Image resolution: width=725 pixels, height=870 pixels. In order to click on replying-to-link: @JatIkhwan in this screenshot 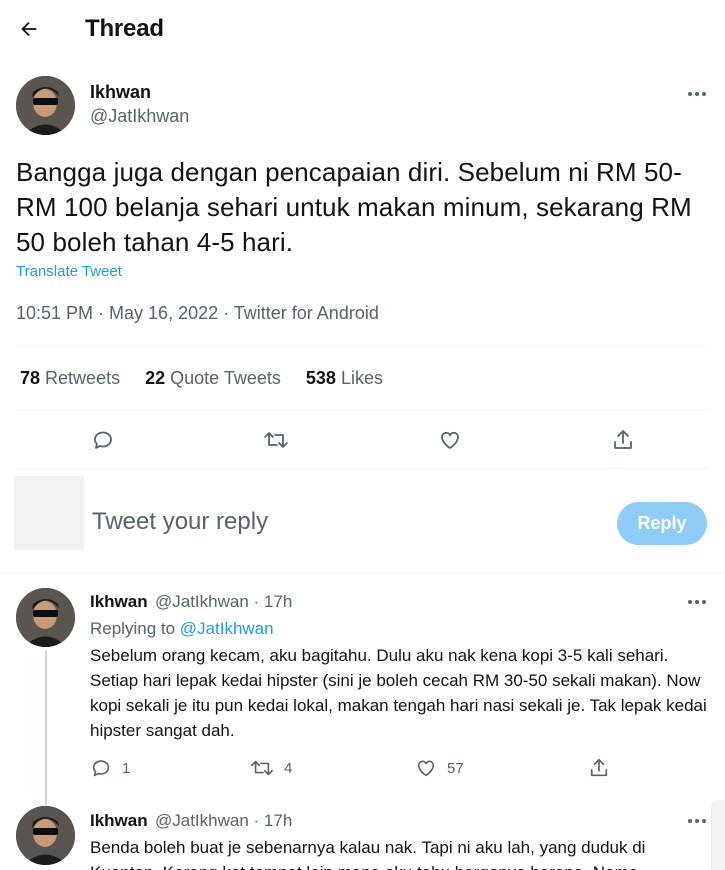, I will do `click(227, 628)`.